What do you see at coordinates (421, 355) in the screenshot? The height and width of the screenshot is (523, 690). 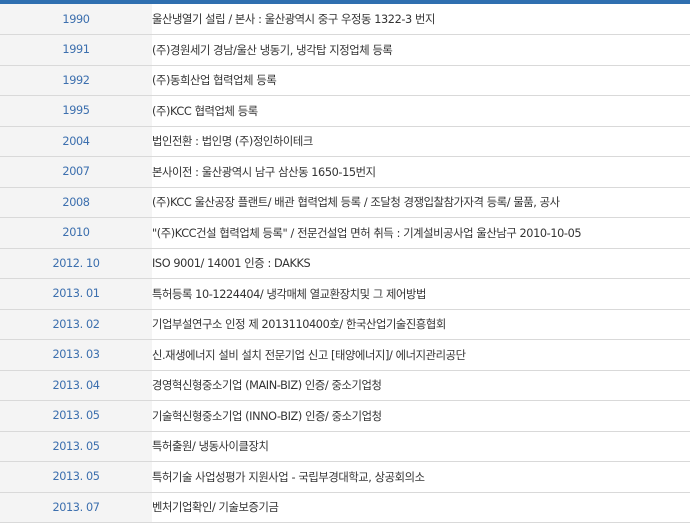 I see `history-event: 신.재생에너지 설비 설치 전문기업 신고 [태양에너지]/ 에너지관리공단` at bounding box center [421, 355].